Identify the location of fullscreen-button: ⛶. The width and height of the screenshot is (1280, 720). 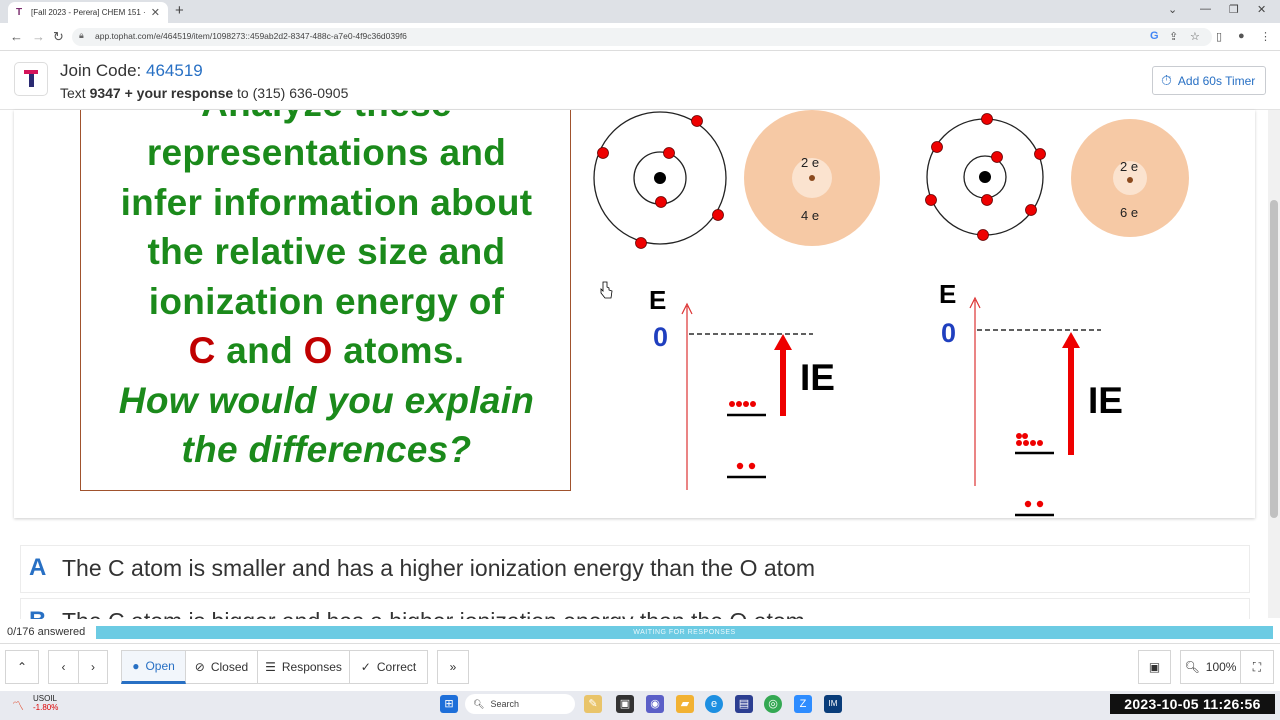
(1257, 667).